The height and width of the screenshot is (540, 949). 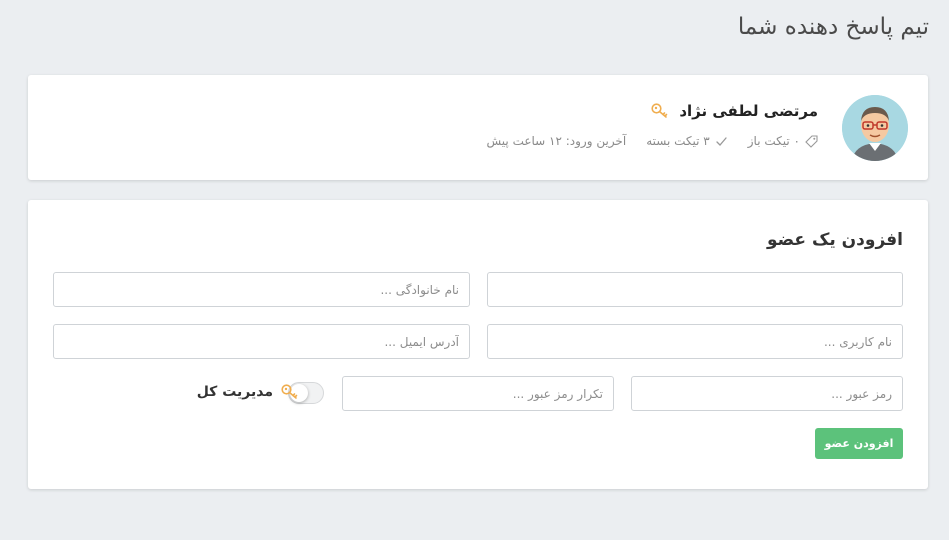 What do you see at coordinates (767, 393) in the screenshot?
I see `password-input` at bounding box center [767, 393].